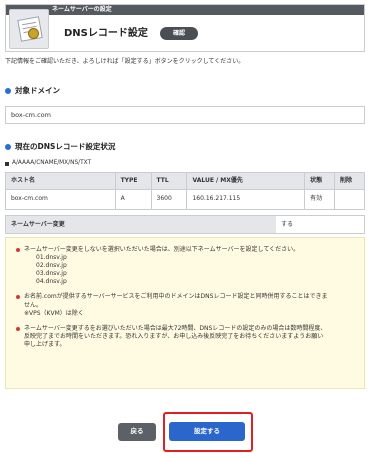  I want to click on nameserver-change-label: ネームサーバー変更, so click(141, 224).